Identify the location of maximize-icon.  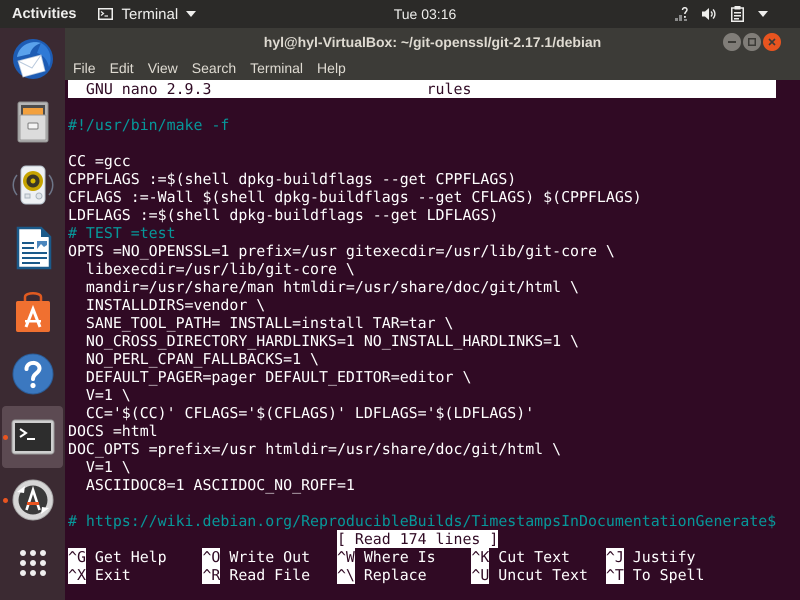
(752, 42).